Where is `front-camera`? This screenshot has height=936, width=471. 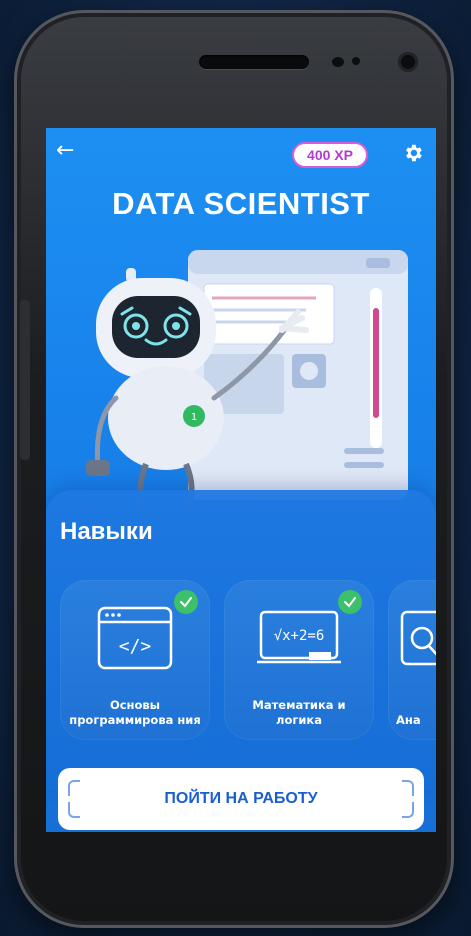 front-camera is located at coordinates (408, 62).